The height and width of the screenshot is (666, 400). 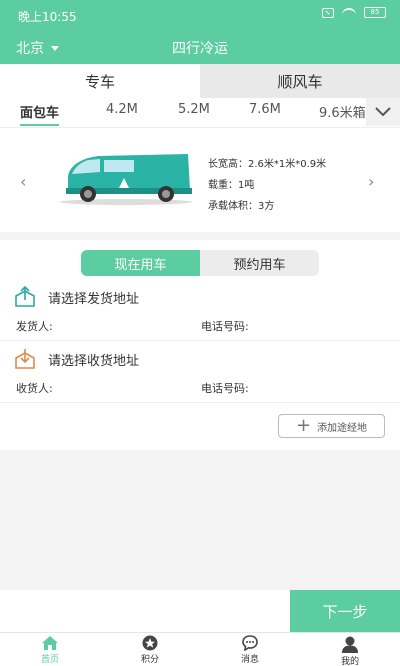 What do you see at coordinates (200, 326) in the screenshot?
I see `sender-info-row: 发货人: 电话号码:` at bounding box center [200, 326].